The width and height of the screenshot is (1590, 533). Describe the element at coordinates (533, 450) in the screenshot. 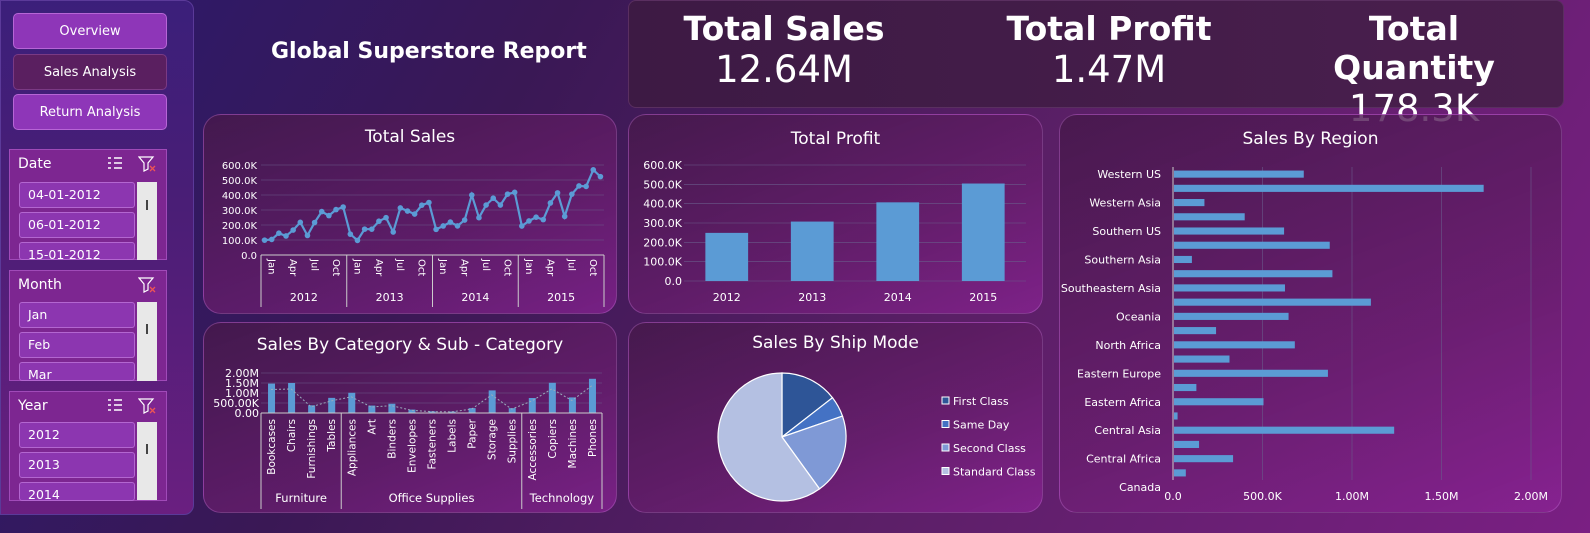

I see `x-tick-label: Accessories` at that location.